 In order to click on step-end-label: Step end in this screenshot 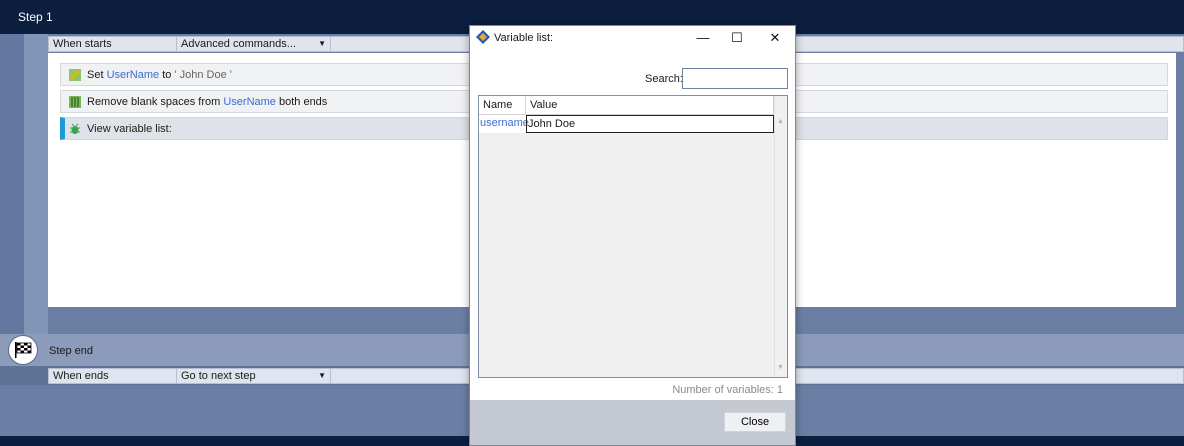, I will do `click(71, 351)`.